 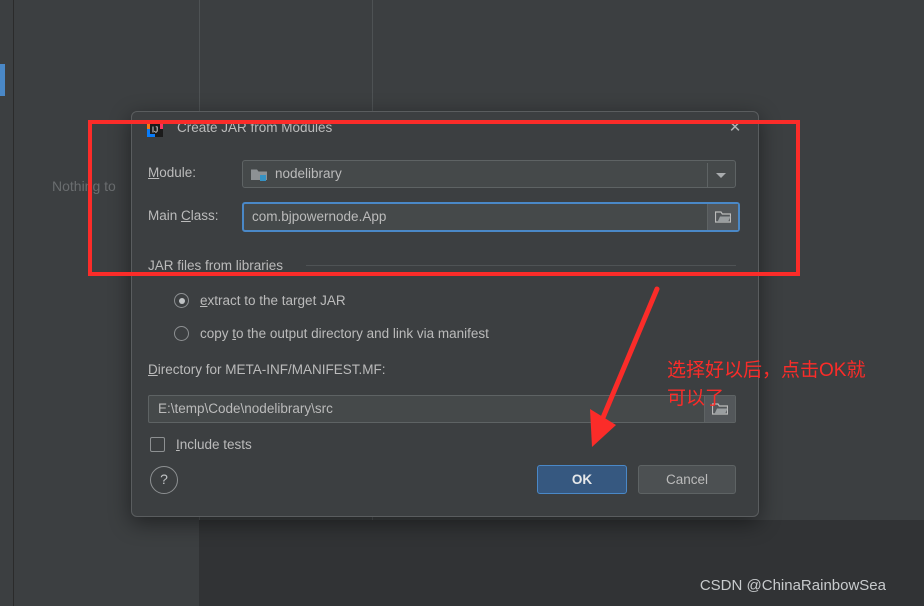 I want to click on manifest-directory-label-rest: irectory for META-INF/MANIFEST.MF:, so click(x=271, y=369).